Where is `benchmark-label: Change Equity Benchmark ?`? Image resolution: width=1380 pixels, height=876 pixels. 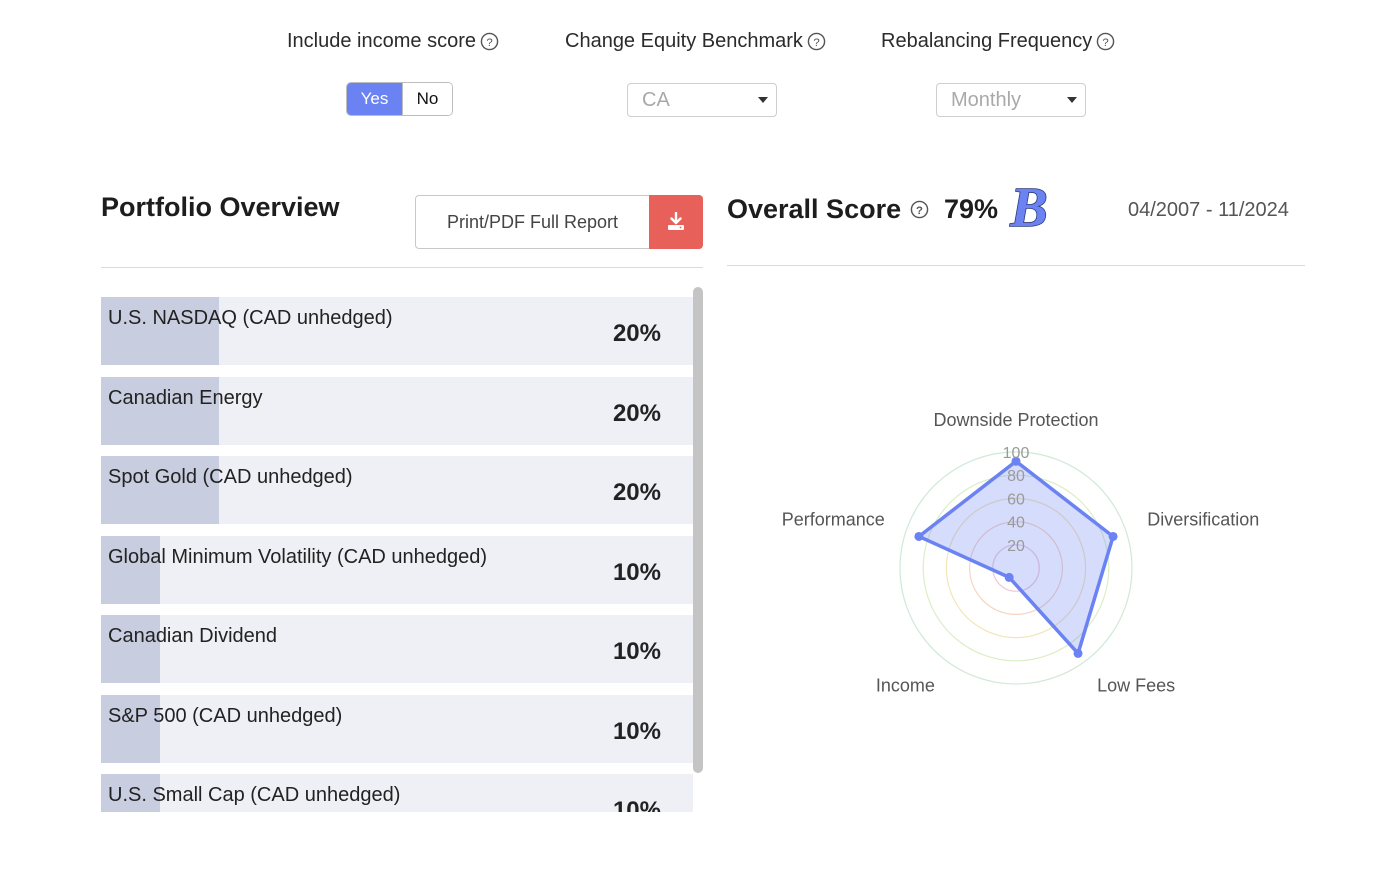 benchmark-label: Change Equity Benchmark ? is located at coordinates (695, 41).